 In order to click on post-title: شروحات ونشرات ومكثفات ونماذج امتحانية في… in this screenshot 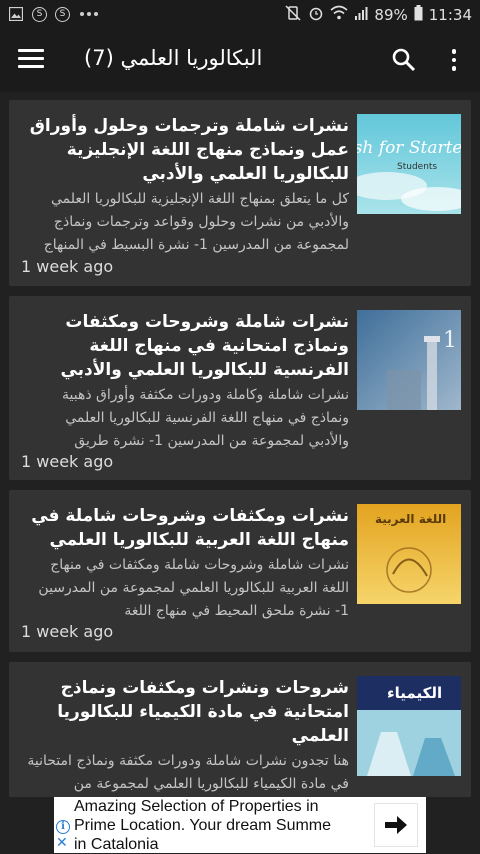, I will do `click(203, 712)`.